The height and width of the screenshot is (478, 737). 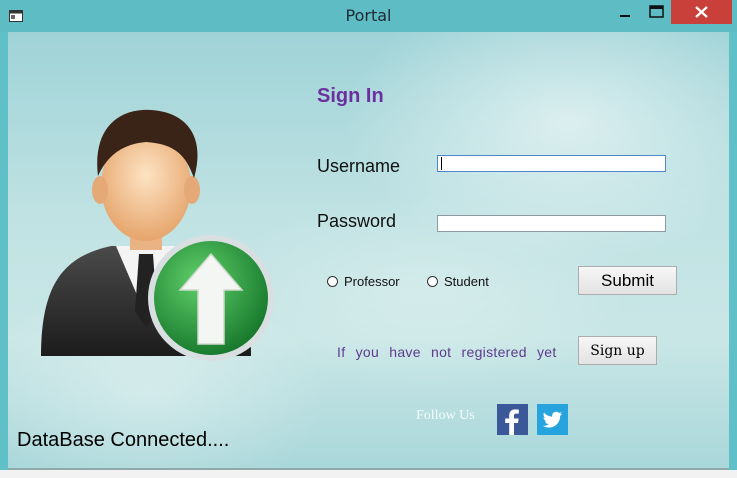 I want to click on password-label: Password, so click(x=357, y=221).